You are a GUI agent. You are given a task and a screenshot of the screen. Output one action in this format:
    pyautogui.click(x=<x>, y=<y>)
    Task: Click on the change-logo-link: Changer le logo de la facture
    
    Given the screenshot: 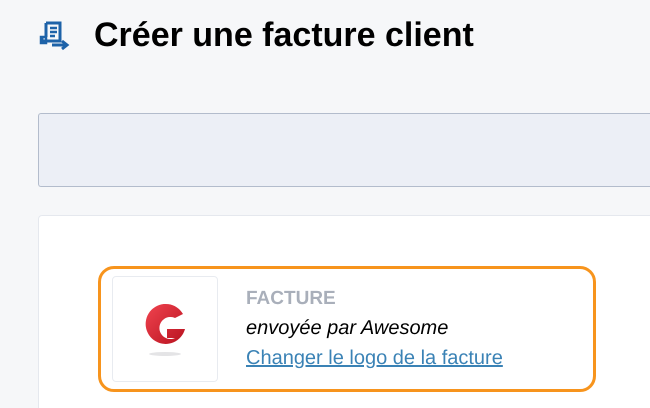 What is the action you would take?
    pyautogui.click(x=374, y=358)
    